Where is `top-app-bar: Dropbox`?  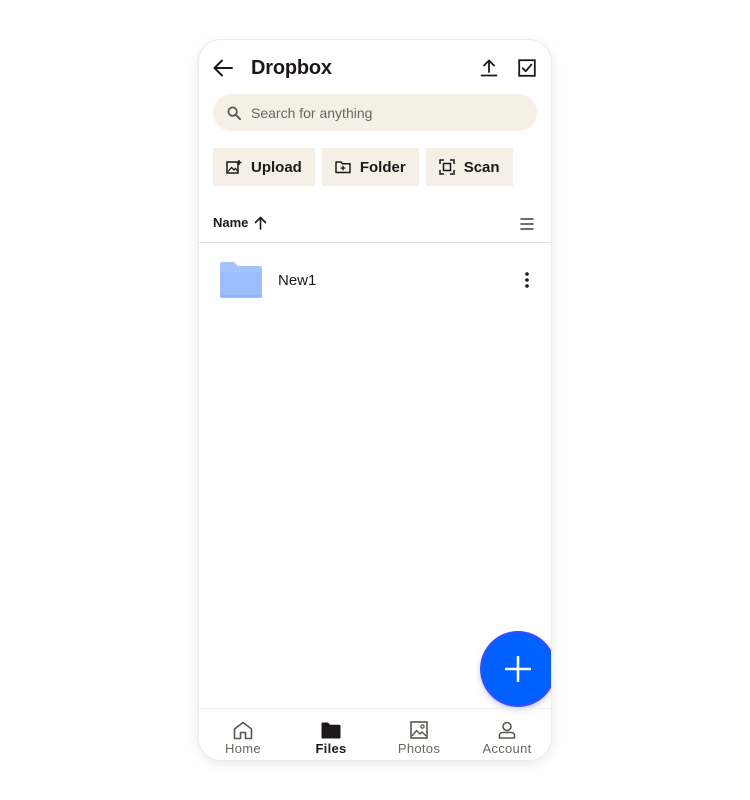 top-app-bar: Dropbox is located at coordinates (375, 68).